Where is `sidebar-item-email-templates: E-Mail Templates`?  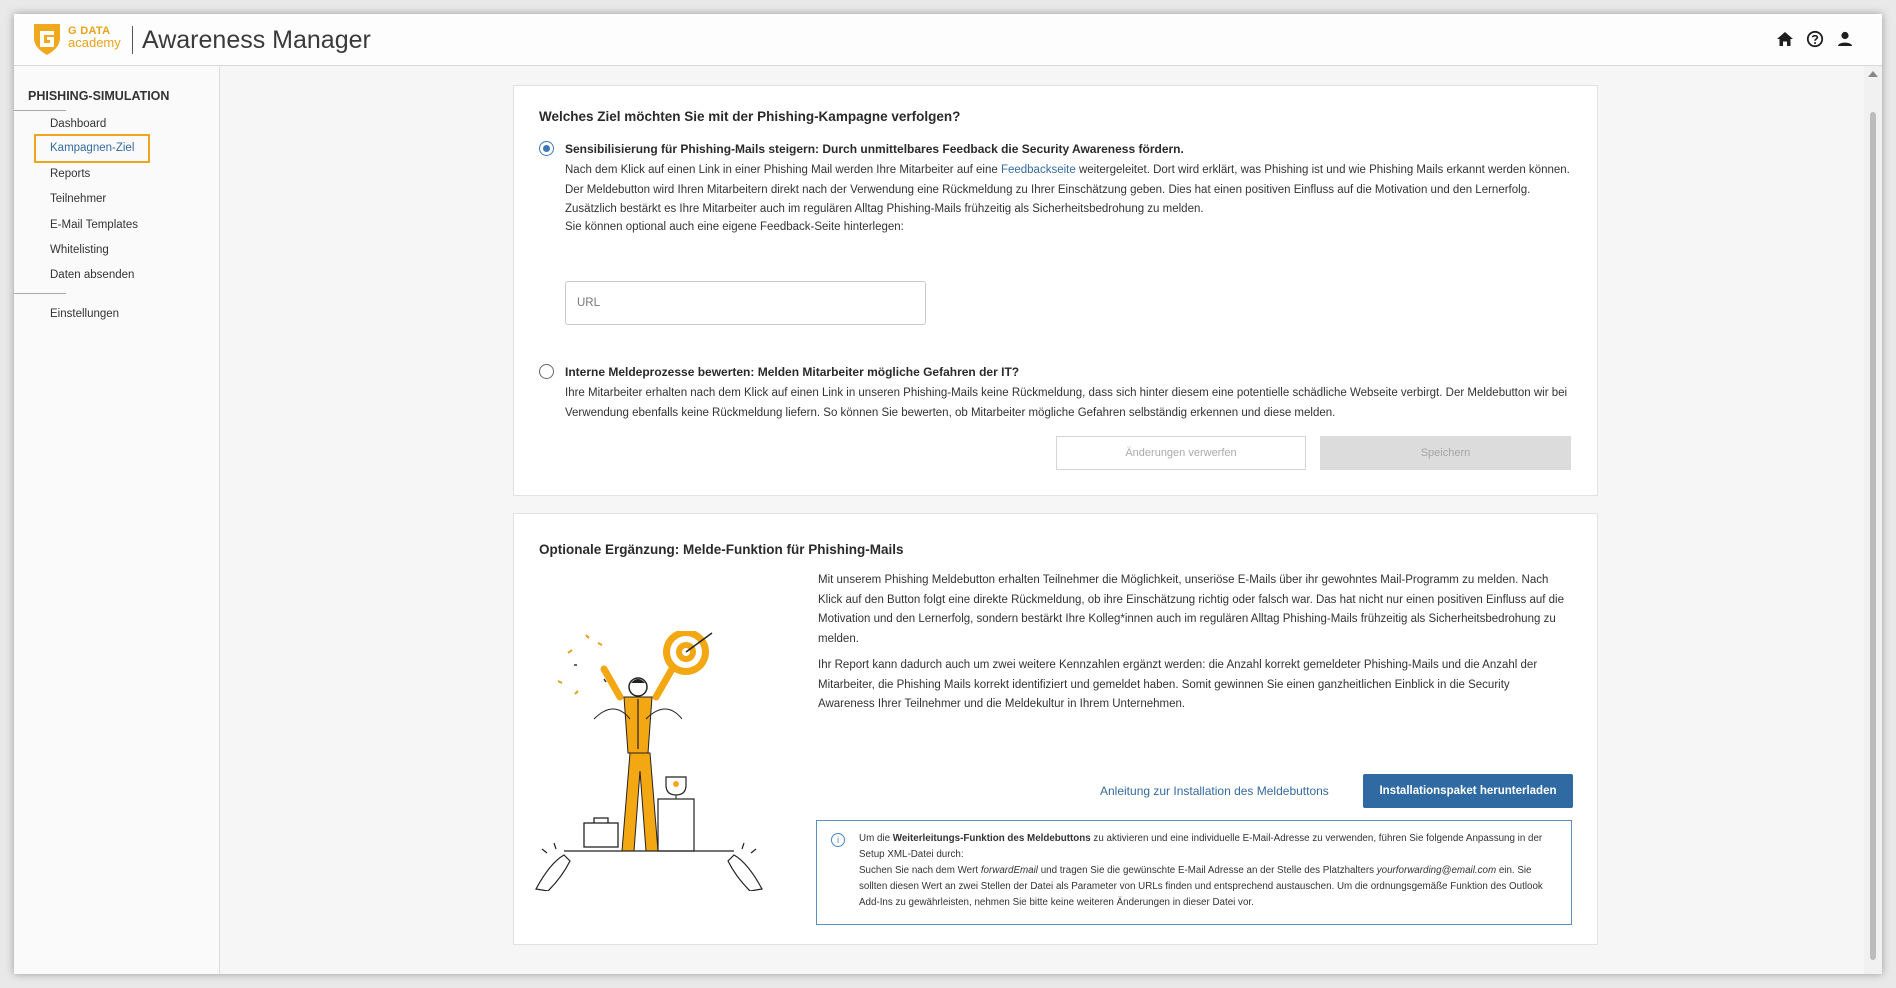
sidebar-item-email-templates: E-Mail Templates is located at coordinates (94, 225).